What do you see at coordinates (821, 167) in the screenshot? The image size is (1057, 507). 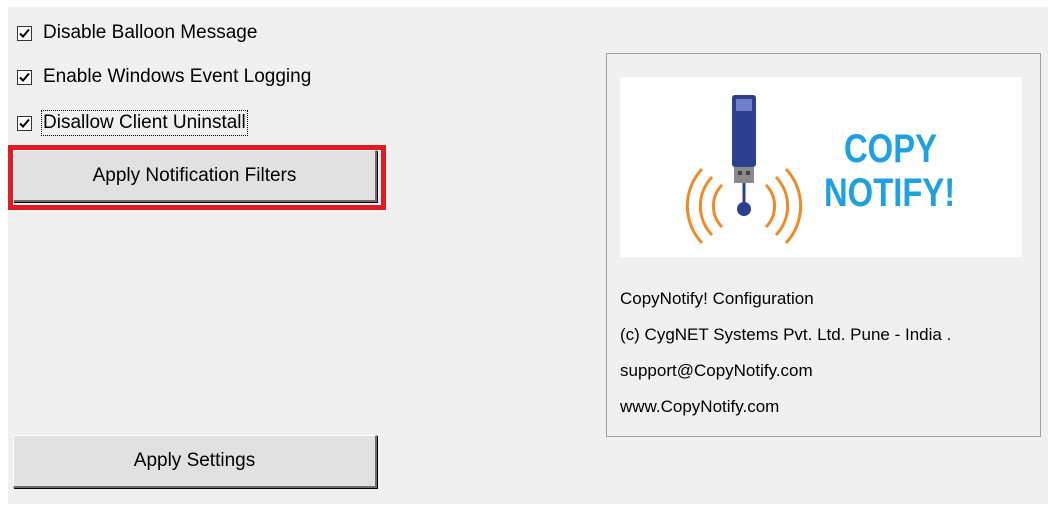 I see `copynotify-logo: COPY NOTIFY!` at bounding box center [821, 167].